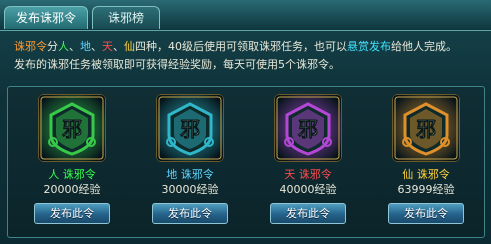  I want to click on token-card: 邪地 诛邪令 30000经验发布此令, so click(190, 159).